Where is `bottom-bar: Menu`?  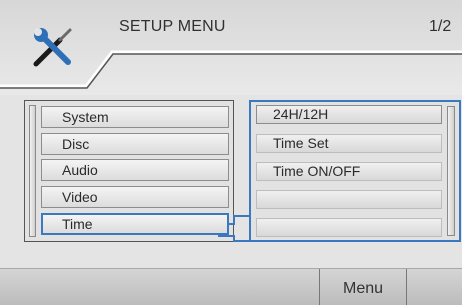 bottom-bar: Menu is located at coordinates (231, 286).